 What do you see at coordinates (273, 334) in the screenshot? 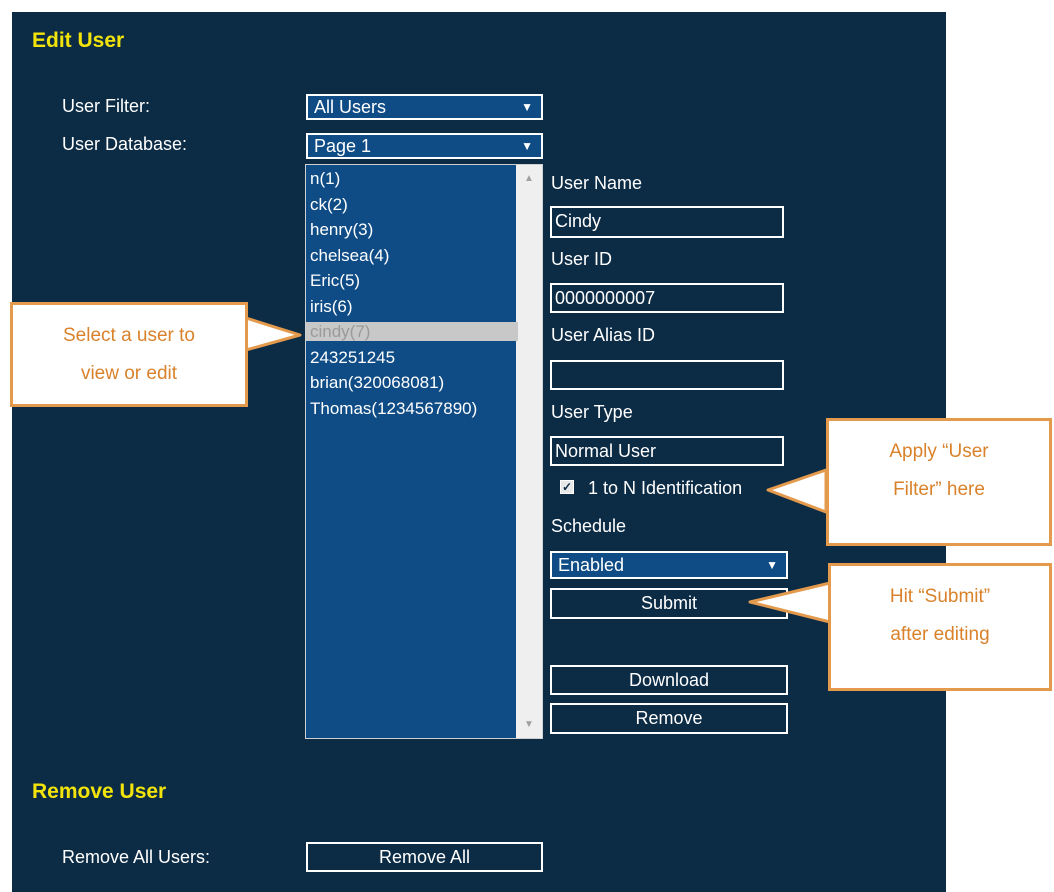
I see `callout-pointer-select` at bounding box center [273, 334].